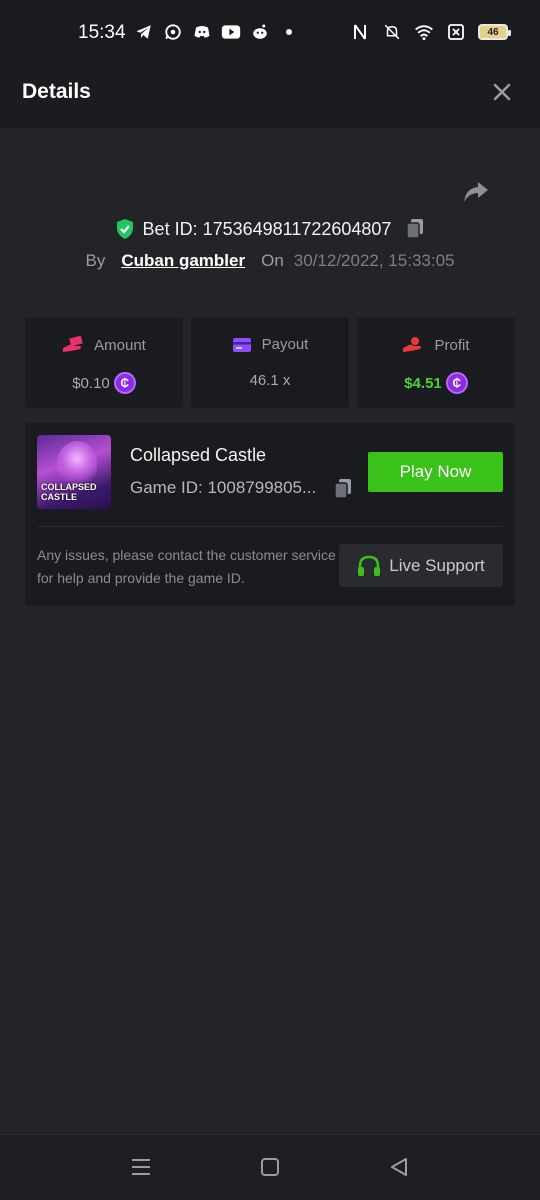  I want to click on share-button, so click(476, 192).